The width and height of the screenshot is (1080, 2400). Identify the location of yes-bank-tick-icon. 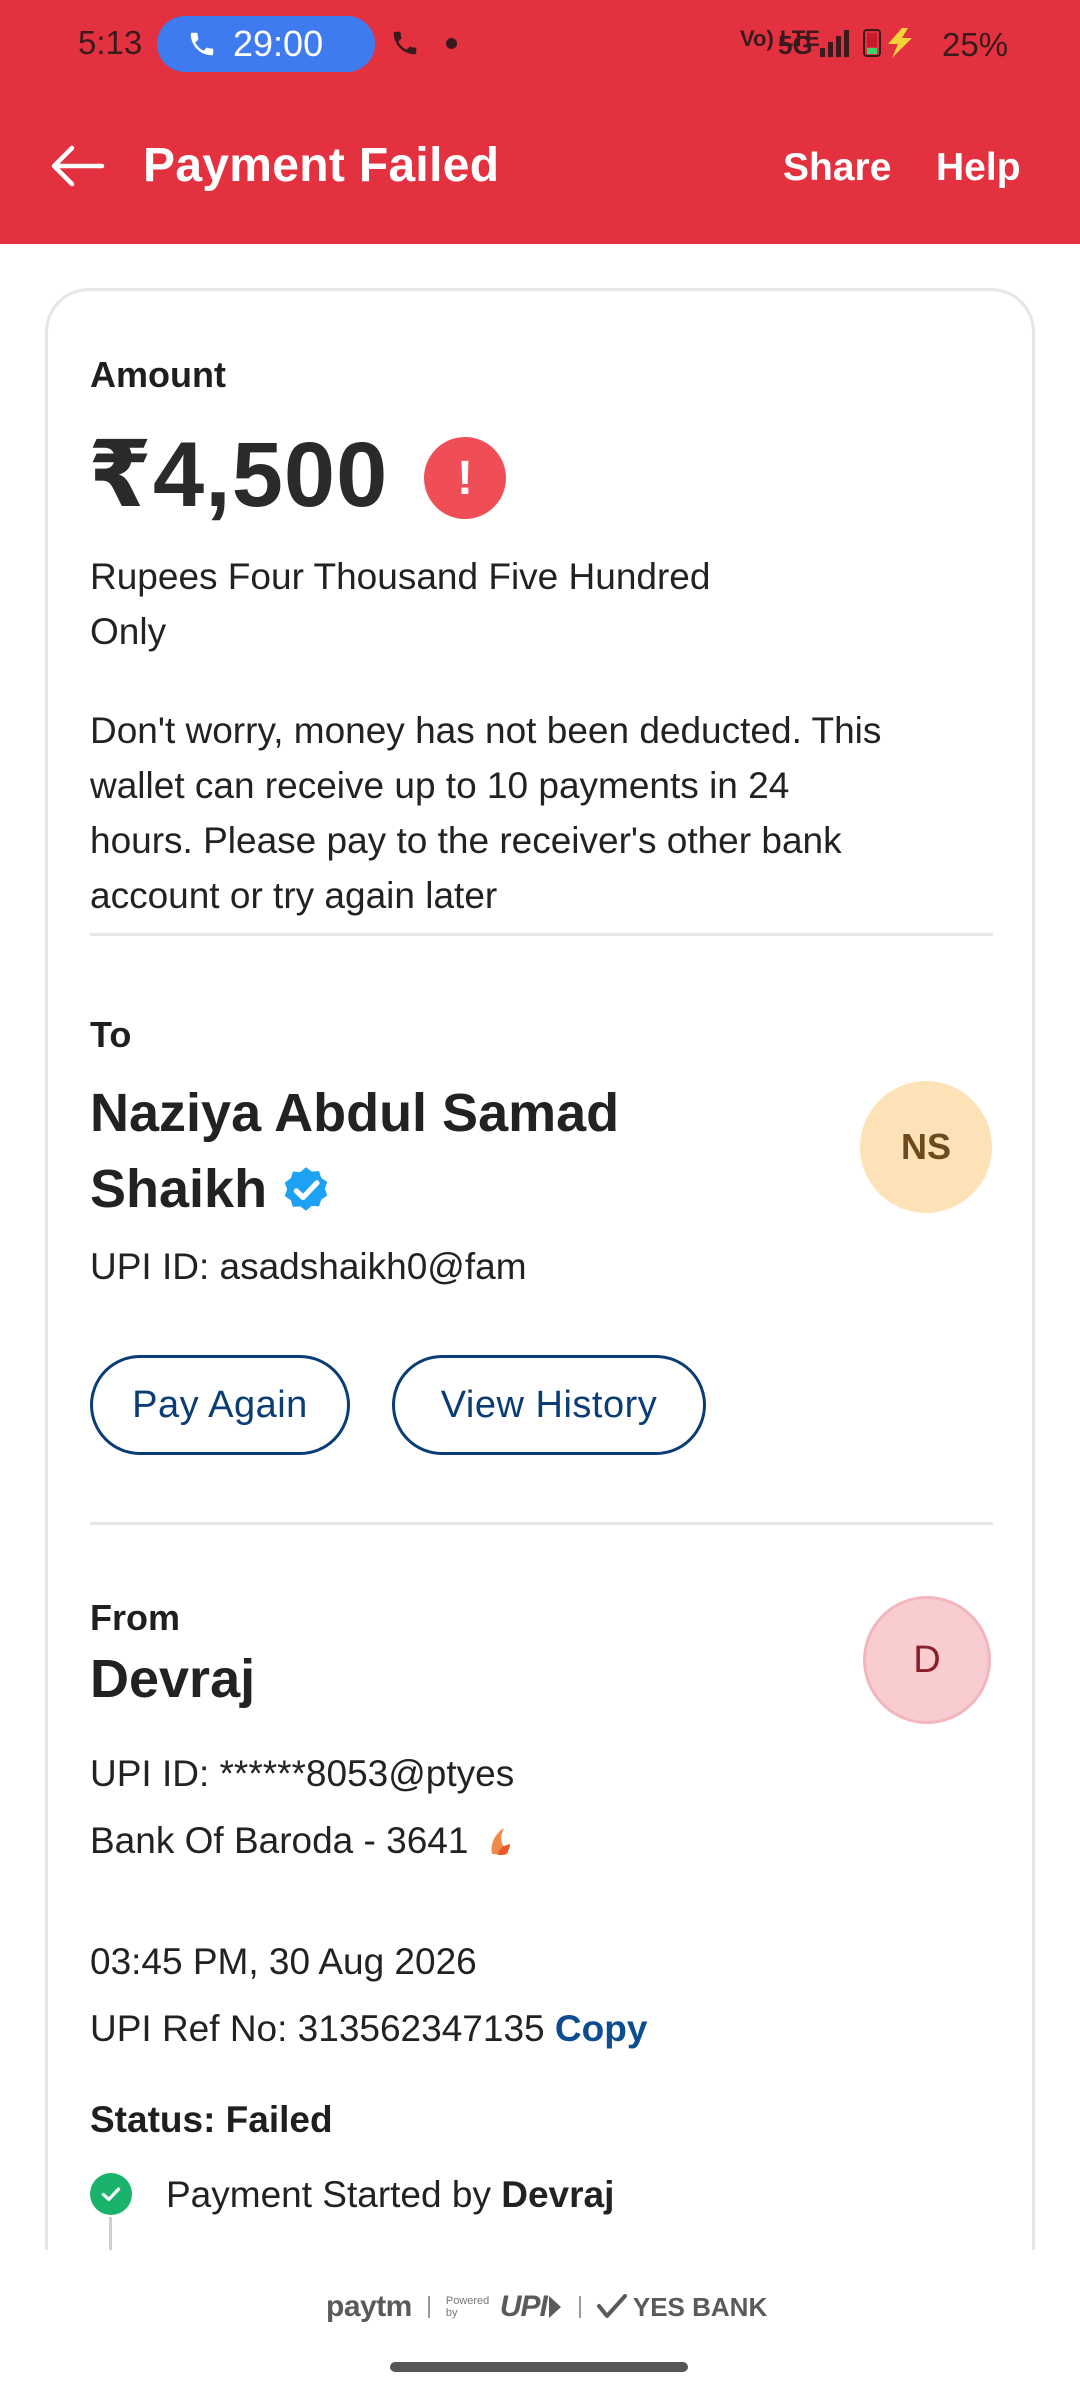
(611, 2306).